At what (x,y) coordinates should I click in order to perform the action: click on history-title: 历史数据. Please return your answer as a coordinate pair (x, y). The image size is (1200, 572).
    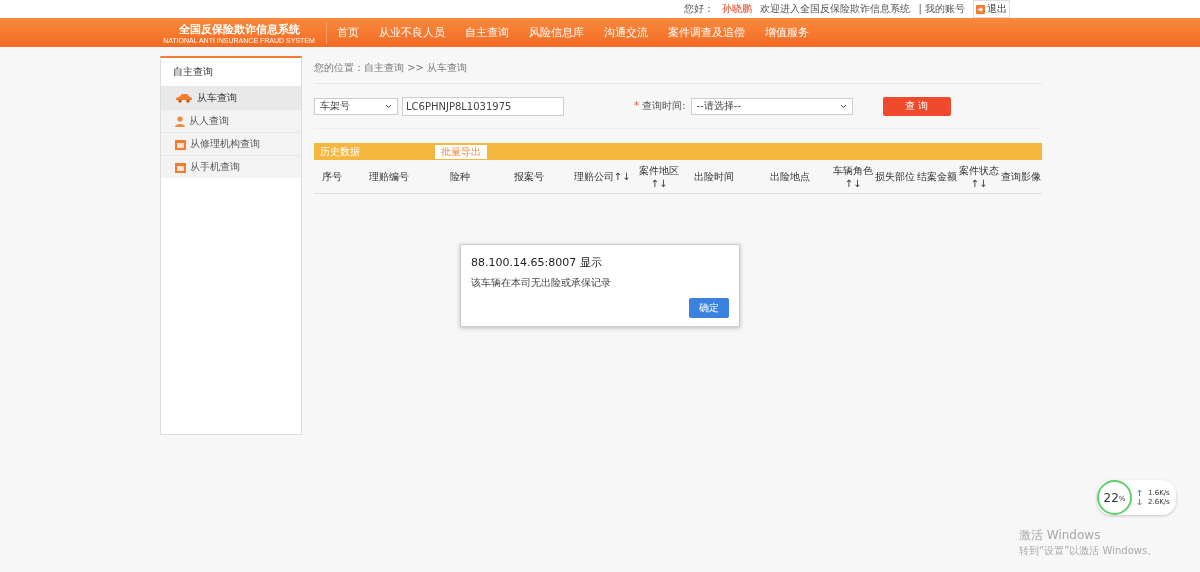
    Looking at the image, I should click on (340, 151).